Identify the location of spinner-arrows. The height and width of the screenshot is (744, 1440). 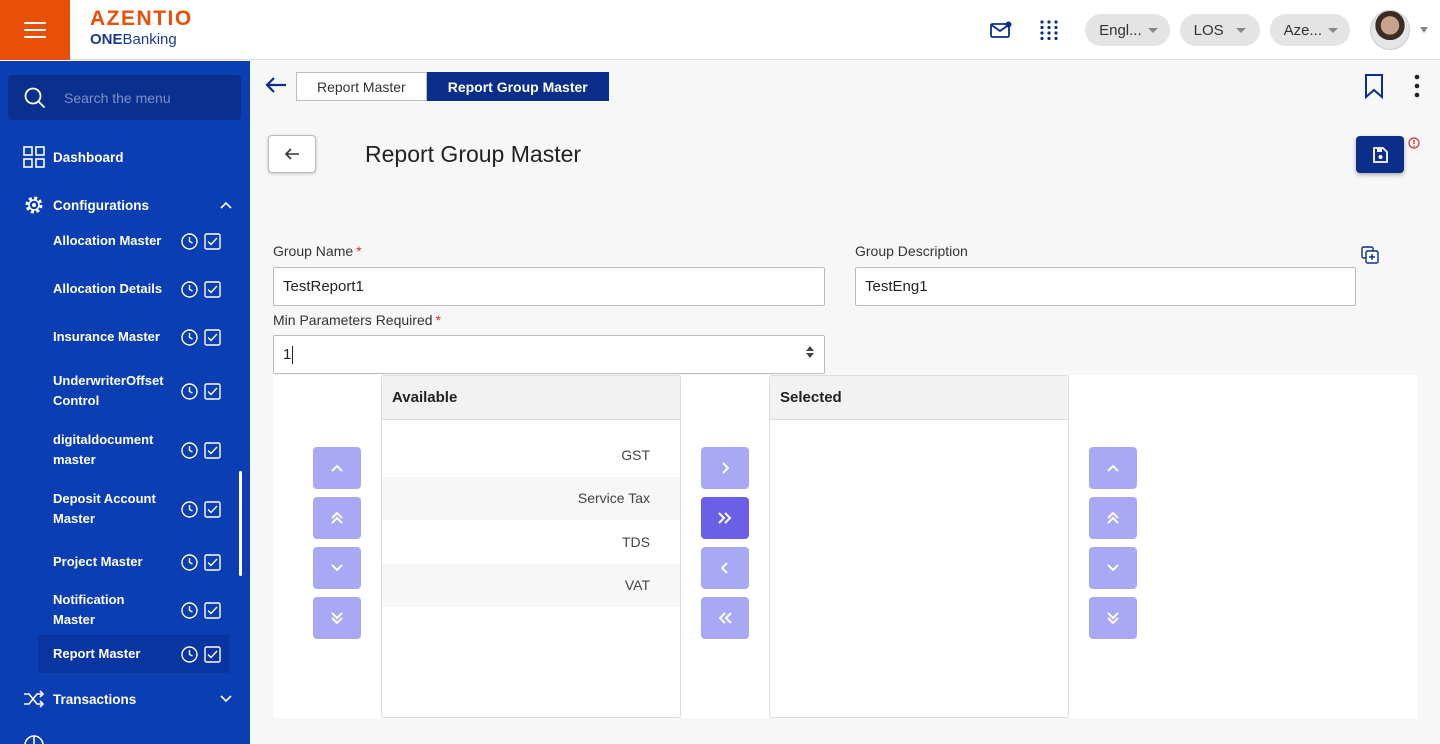
(810, 352).